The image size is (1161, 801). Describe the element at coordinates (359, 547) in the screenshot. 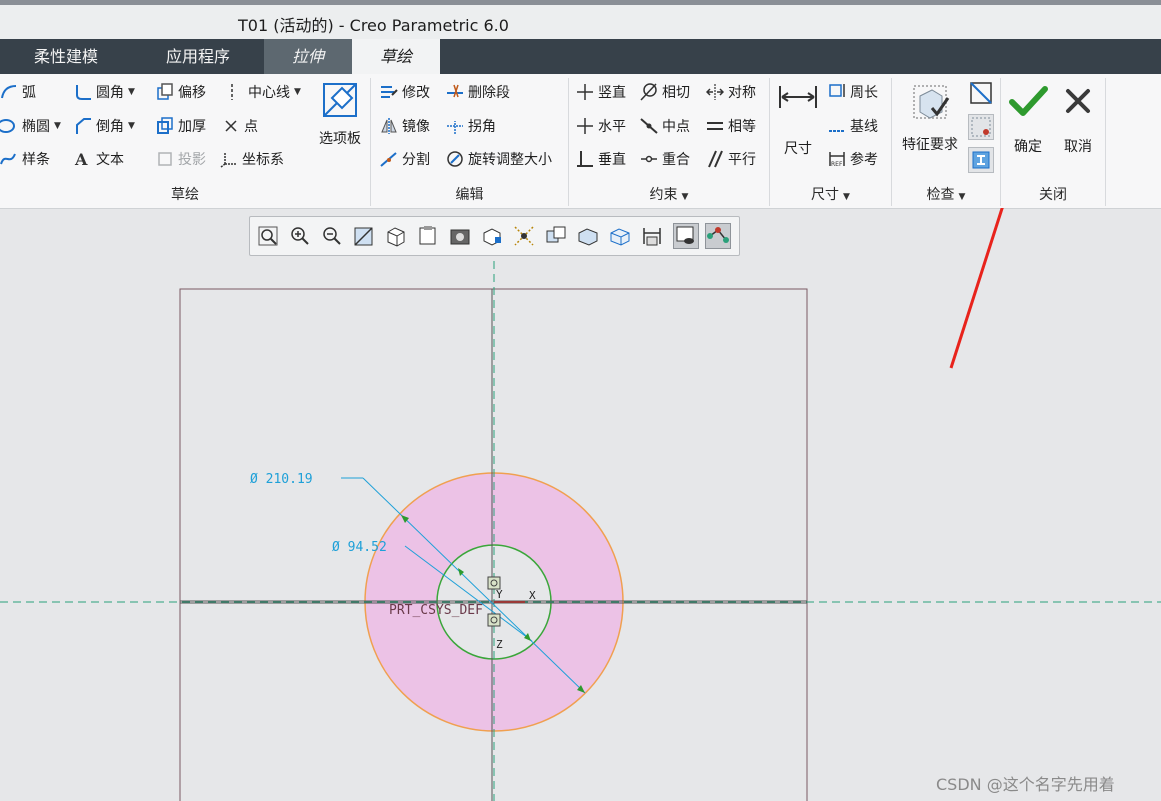

I see `inner-diameter-dimension: Ø 94.52` at that location.